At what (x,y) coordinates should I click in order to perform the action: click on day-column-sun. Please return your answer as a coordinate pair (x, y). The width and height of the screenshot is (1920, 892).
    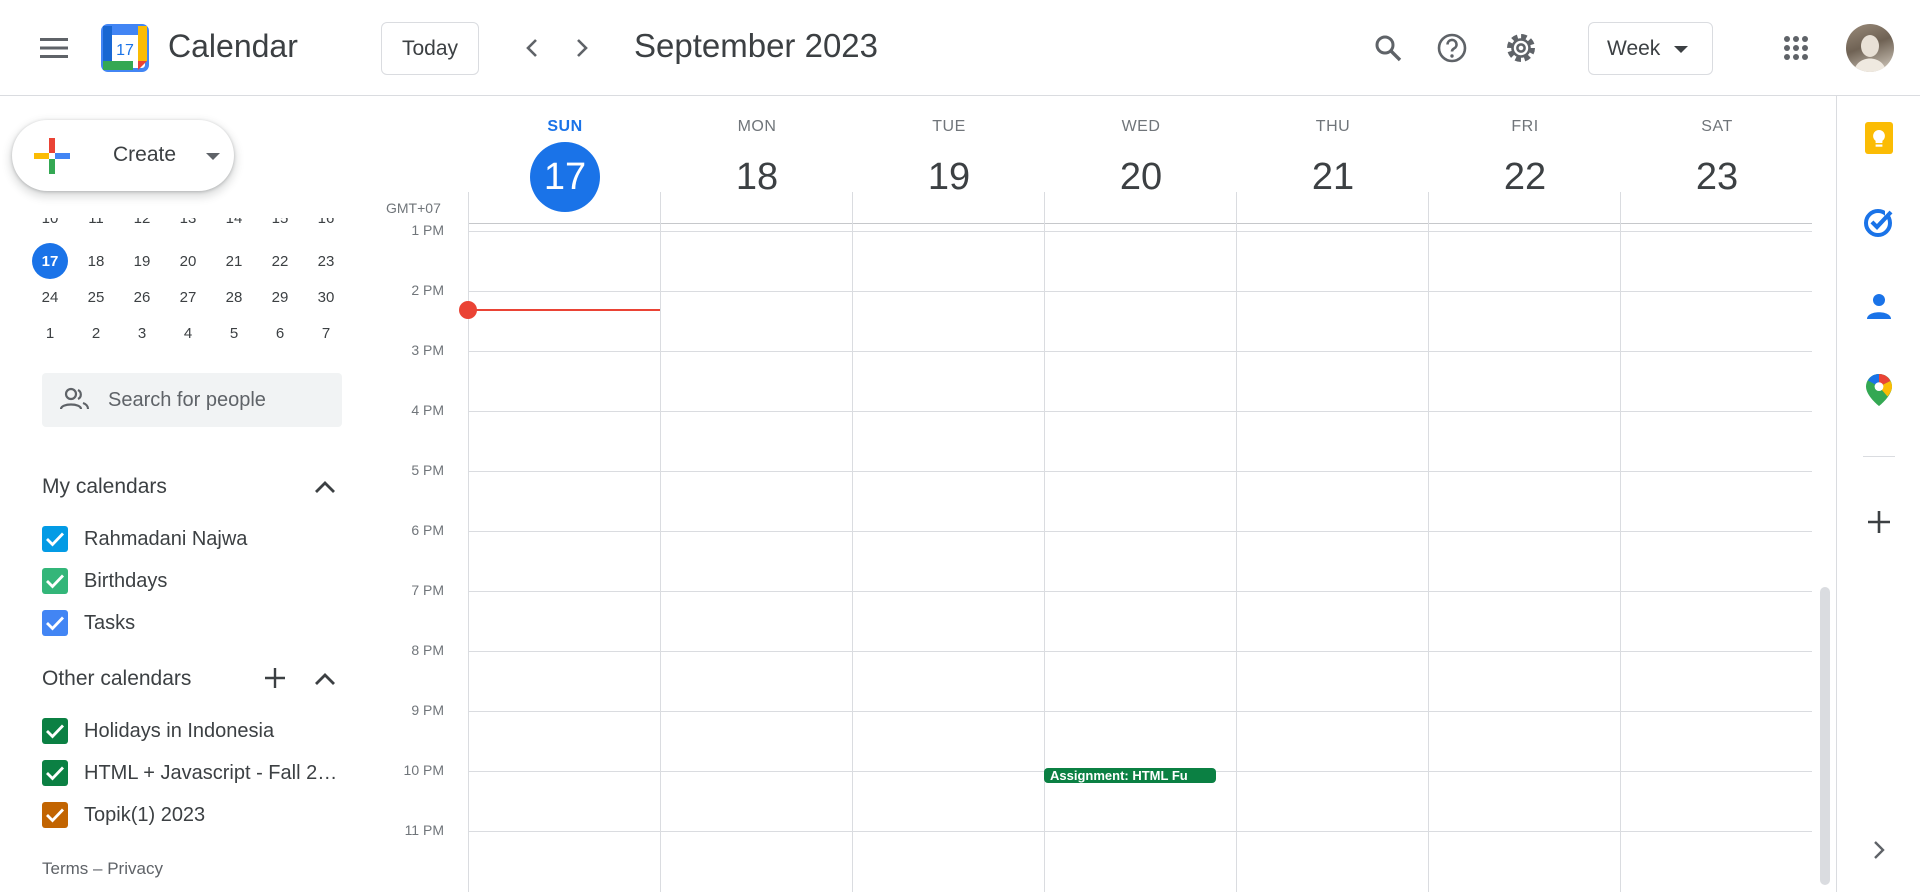
    Looking at the image, I should click on (564, 558).